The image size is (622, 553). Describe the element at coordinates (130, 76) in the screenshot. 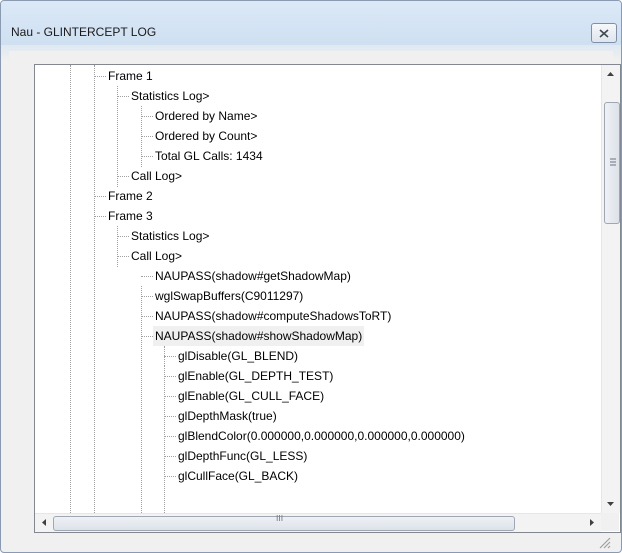

I see `tree-node-frame-1: Frame 1` at that location.